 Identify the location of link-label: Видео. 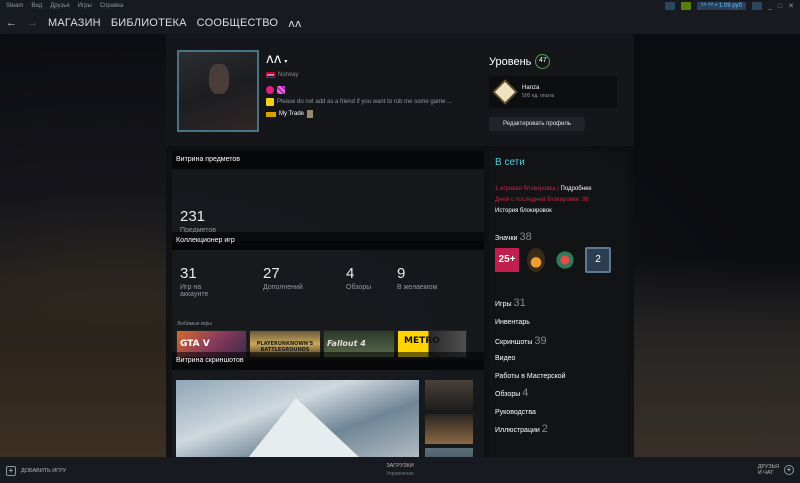
(505, 358).